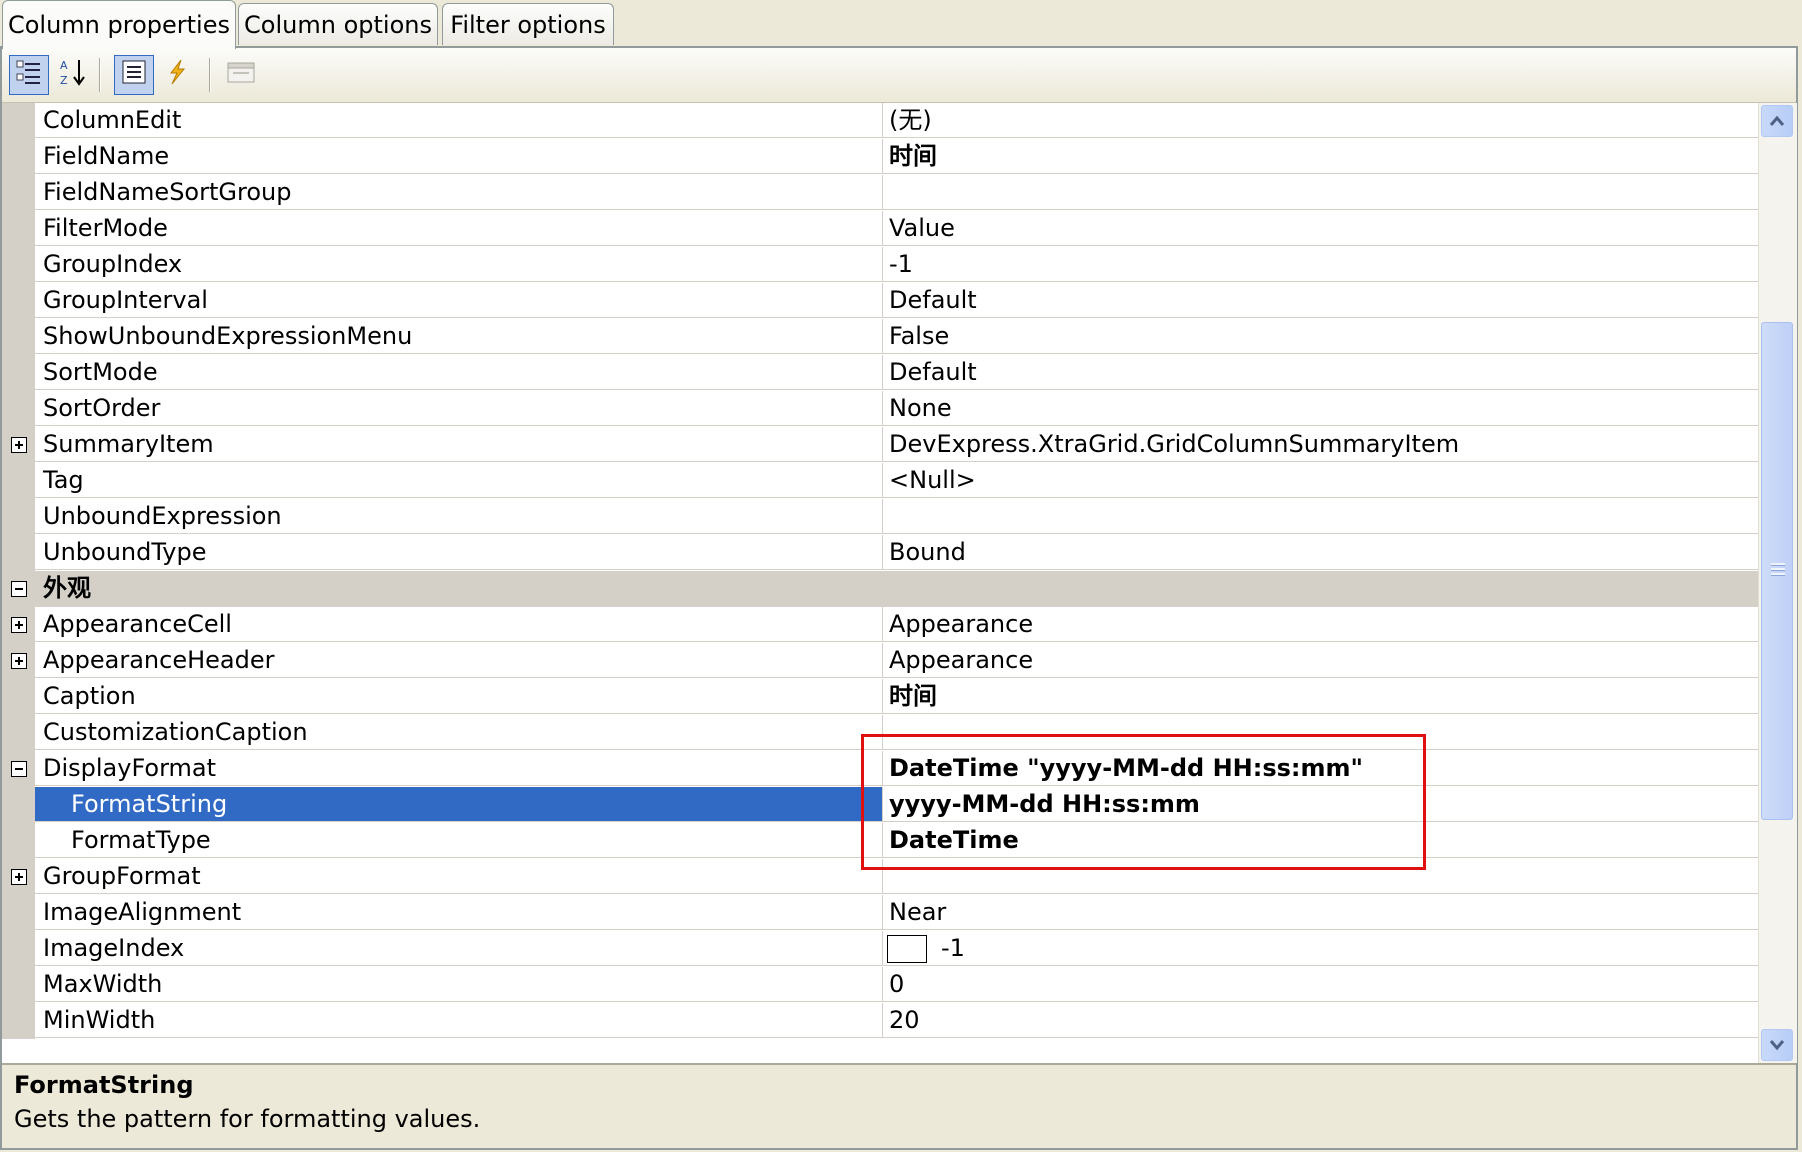 The height and width of the screenshot is (1152, 1802). What do you see at coordinates (880, 337) in the screenshot?
I see `property-row-show-unbound-expression-menu: ShowUnboundExpressionMenu False` at bounding box center [880, 337].